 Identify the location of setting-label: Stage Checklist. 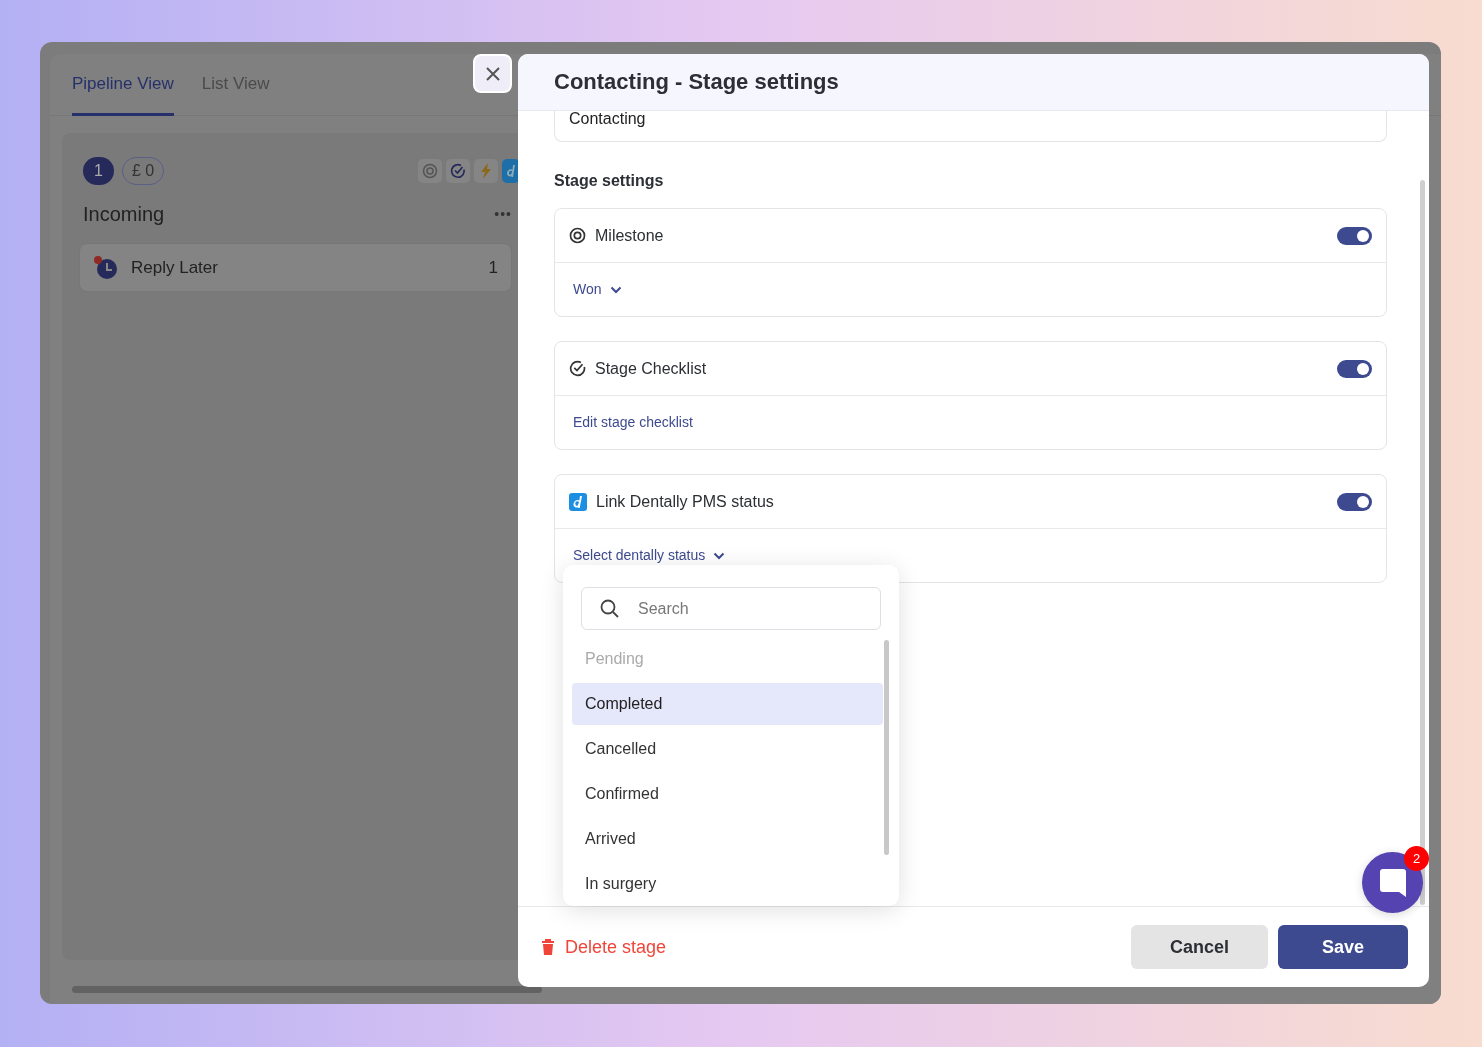
(651, 368).